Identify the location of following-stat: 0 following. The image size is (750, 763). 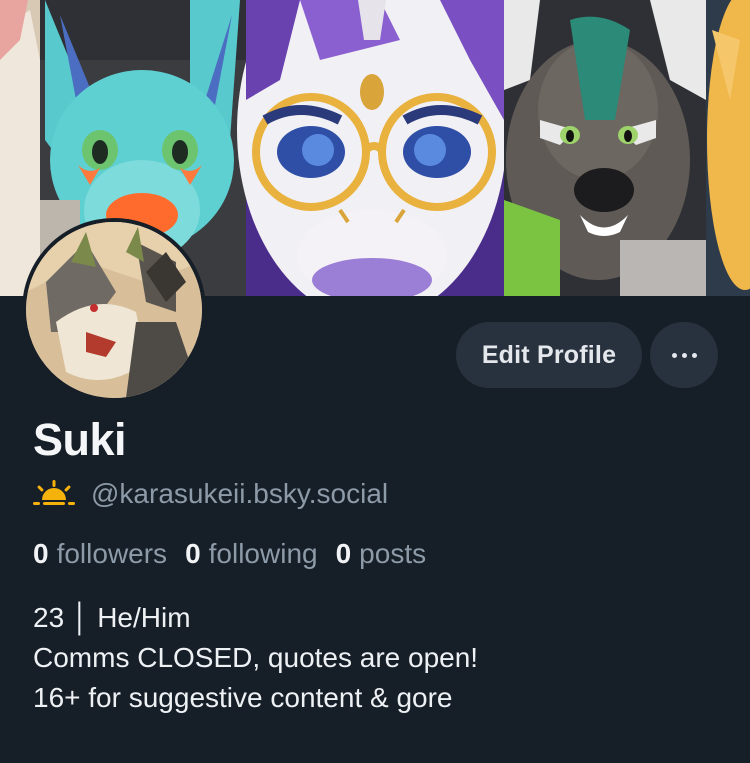
(251, 554).